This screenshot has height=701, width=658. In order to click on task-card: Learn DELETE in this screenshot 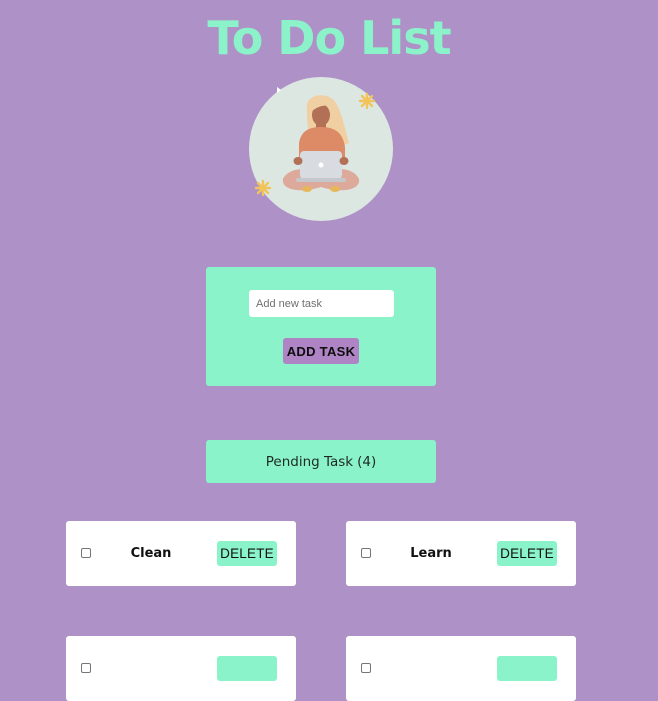, I will do `click(461, 553)`.